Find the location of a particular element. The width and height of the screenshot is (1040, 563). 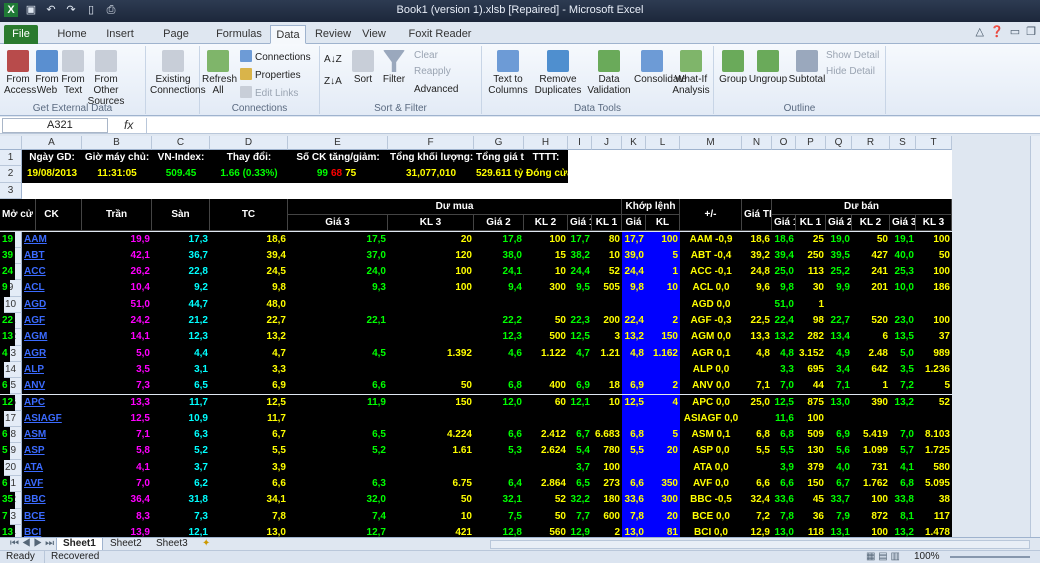

formula-input is located at coordinates (591, 125).